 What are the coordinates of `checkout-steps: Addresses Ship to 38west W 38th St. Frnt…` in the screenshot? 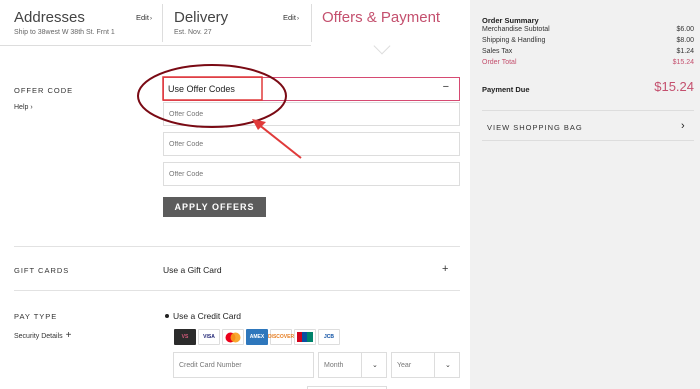 It's located at (235, 27).